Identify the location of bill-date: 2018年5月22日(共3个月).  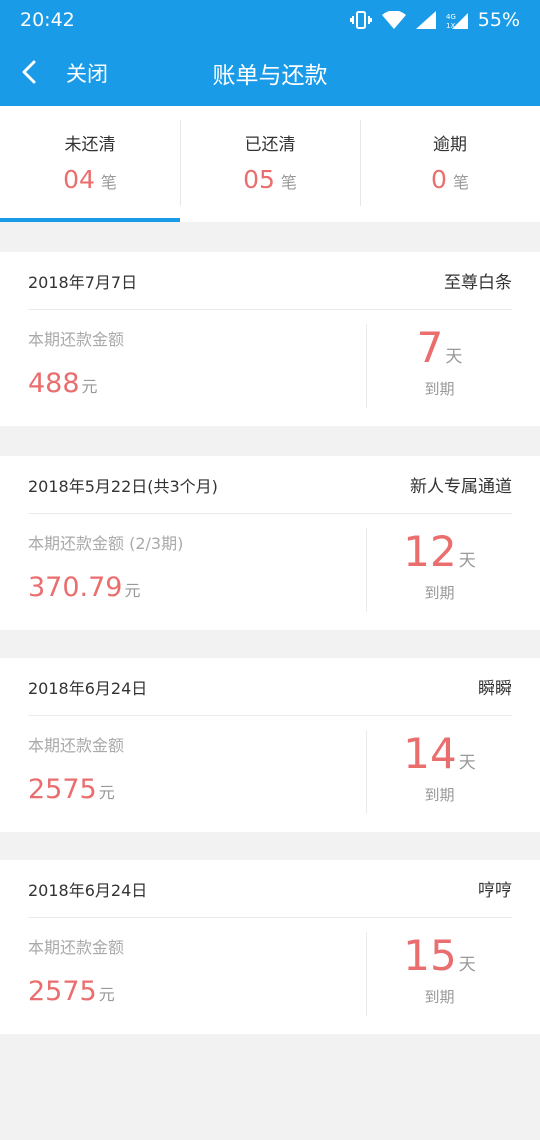
(123, 486).